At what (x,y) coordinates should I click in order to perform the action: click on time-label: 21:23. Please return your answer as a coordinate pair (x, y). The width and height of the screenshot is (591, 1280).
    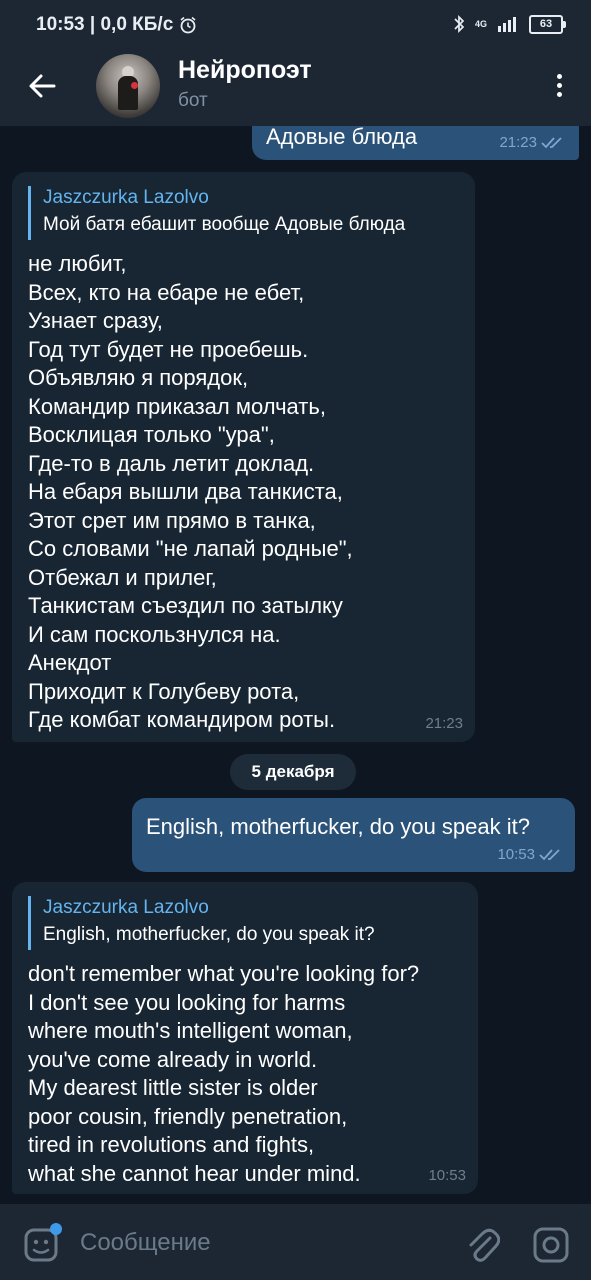
    Looking at the image, I should click on (518, 142).